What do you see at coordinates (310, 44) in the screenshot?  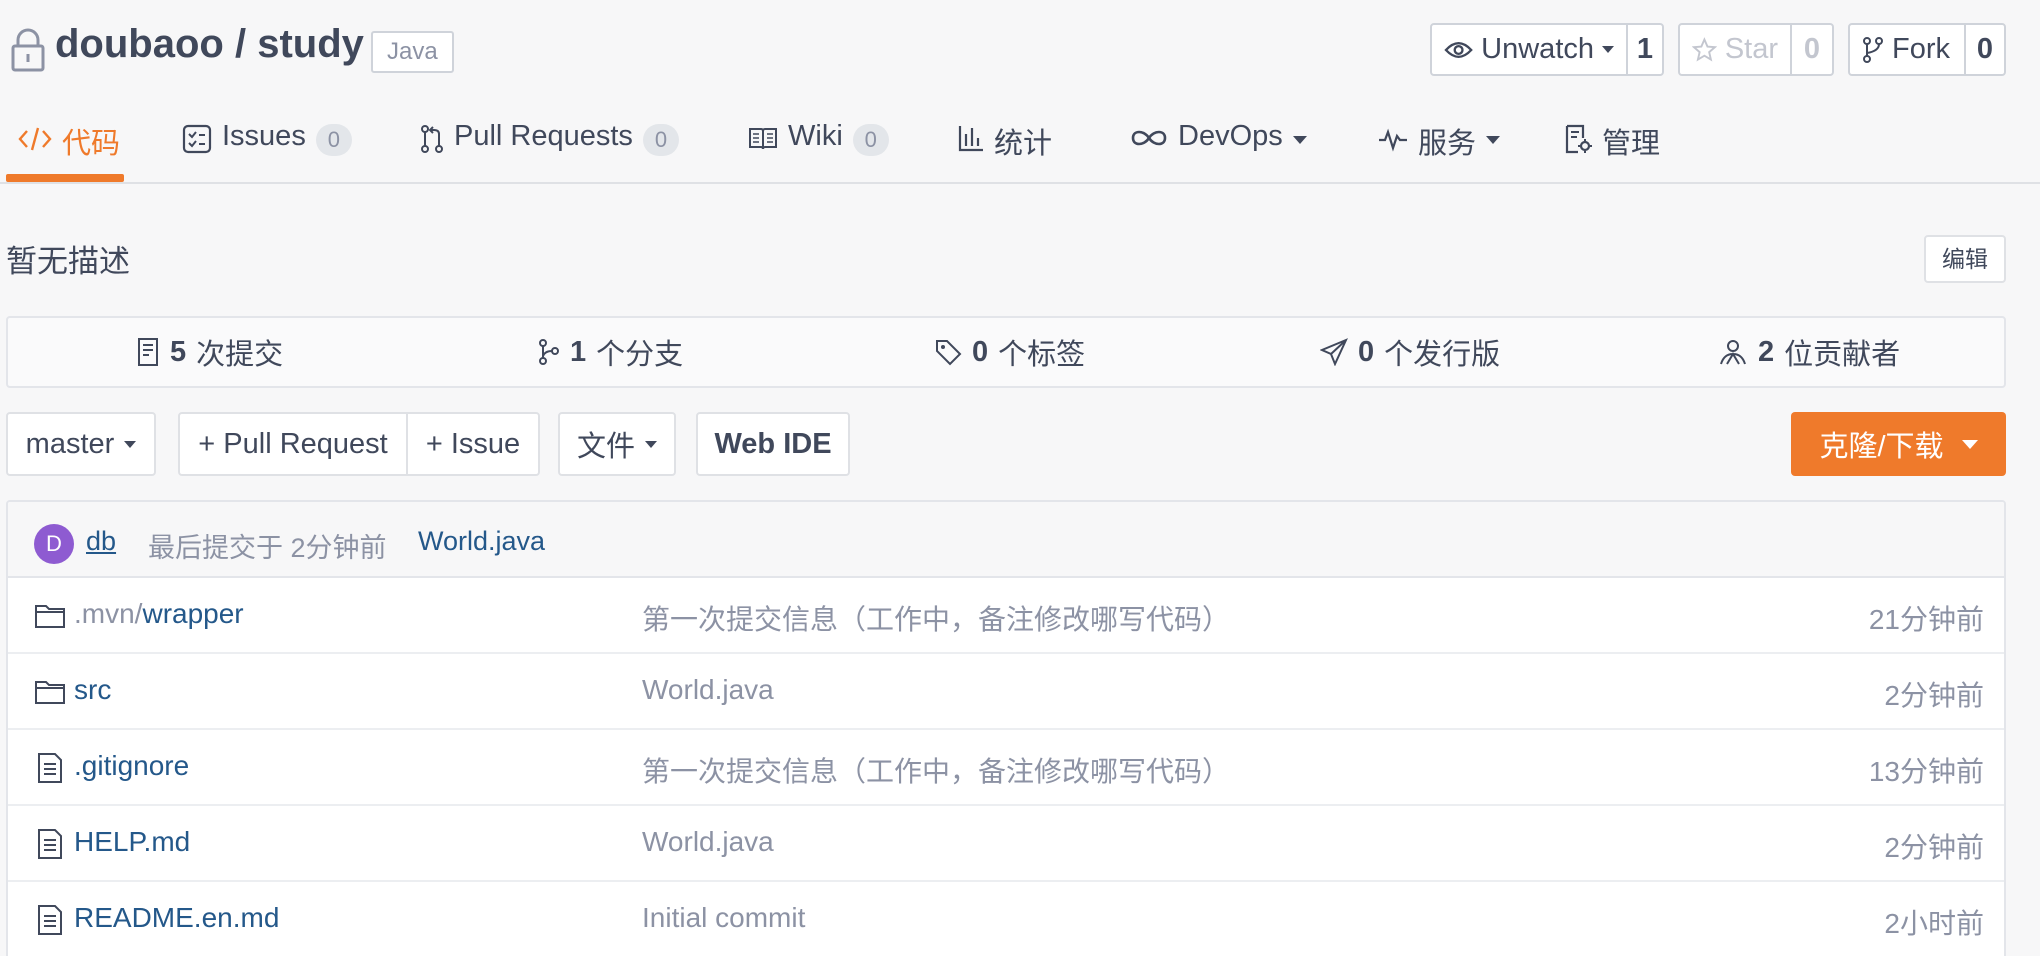 I see `repo-name-link: study` at bounding box center [310, 44].